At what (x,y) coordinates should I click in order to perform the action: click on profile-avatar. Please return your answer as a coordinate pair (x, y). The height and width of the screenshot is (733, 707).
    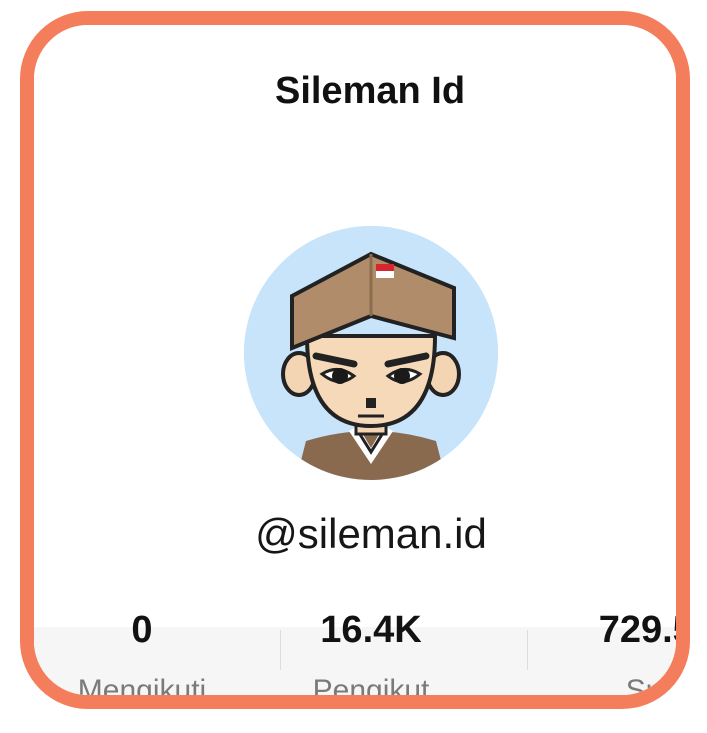
    Looking at the image, I should click on (371, 353).